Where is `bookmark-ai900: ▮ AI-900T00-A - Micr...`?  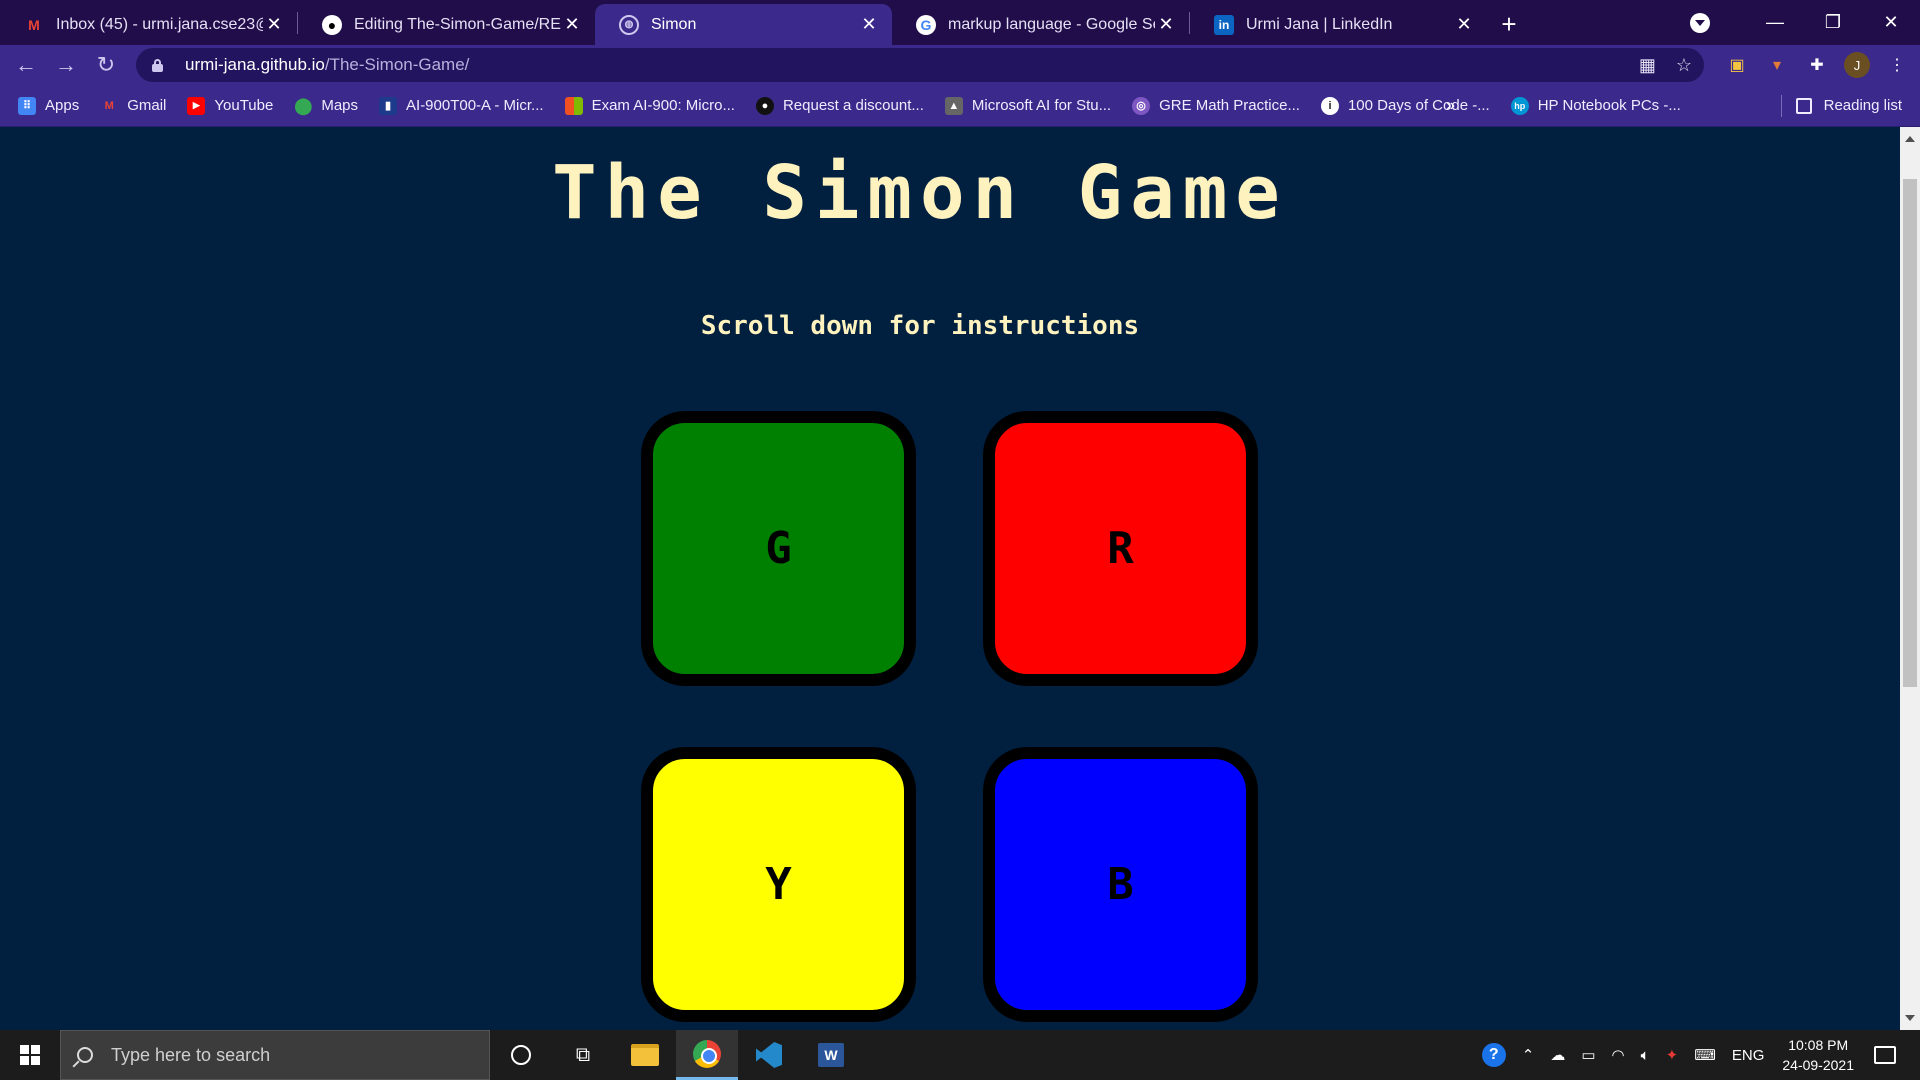
bookmark-ai900: ▮ AI-900T00-A - Micr... is located at coordinates (461, 105).